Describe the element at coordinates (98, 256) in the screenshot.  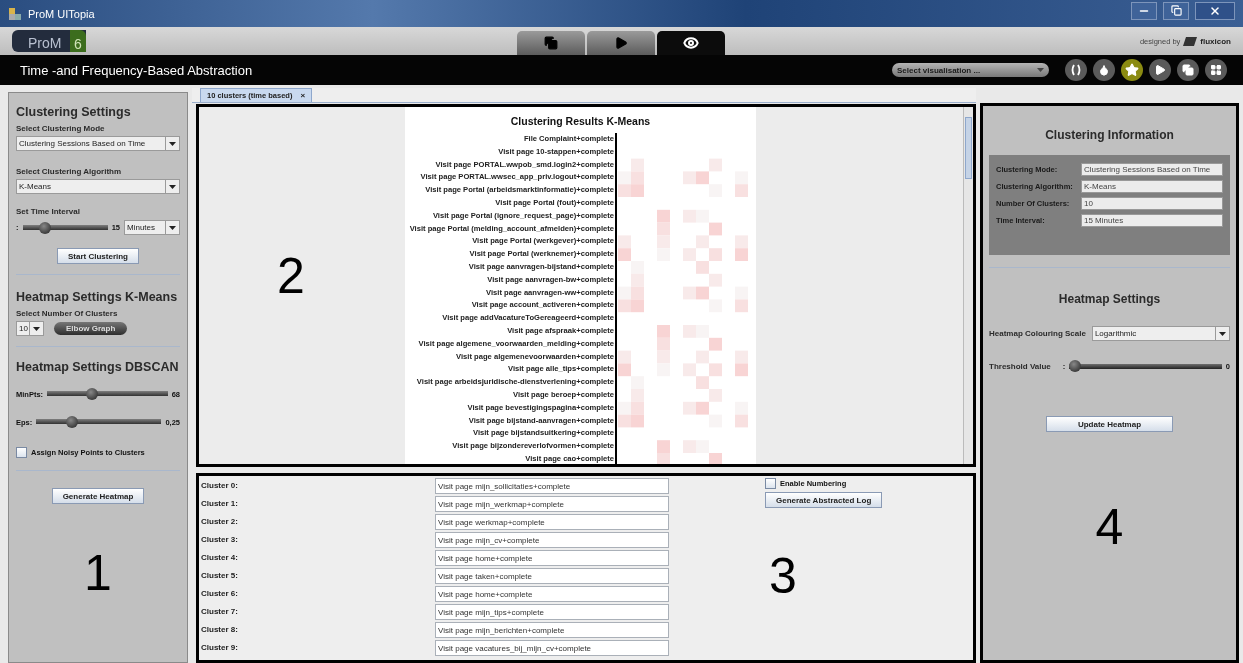
I see `start-clustering-button: Start Clustering` at that location.